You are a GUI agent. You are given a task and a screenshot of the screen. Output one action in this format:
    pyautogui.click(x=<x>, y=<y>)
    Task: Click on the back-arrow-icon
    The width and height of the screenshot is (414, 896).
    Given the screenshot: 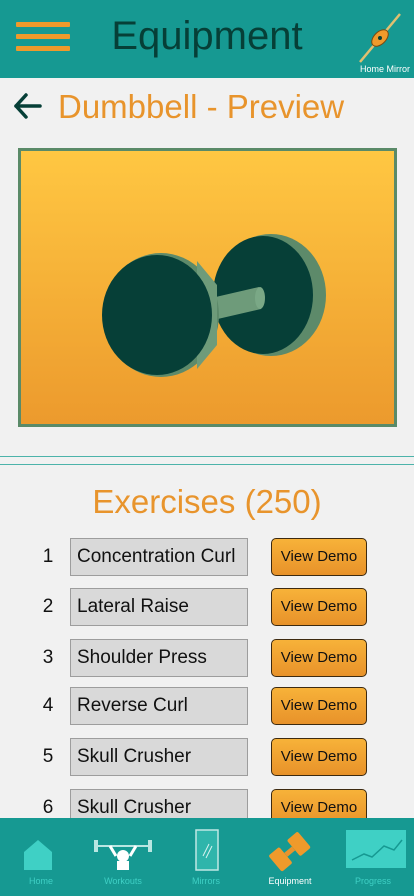 What is the action you would take?
    pyautogui.click(x=28, y=106)
    